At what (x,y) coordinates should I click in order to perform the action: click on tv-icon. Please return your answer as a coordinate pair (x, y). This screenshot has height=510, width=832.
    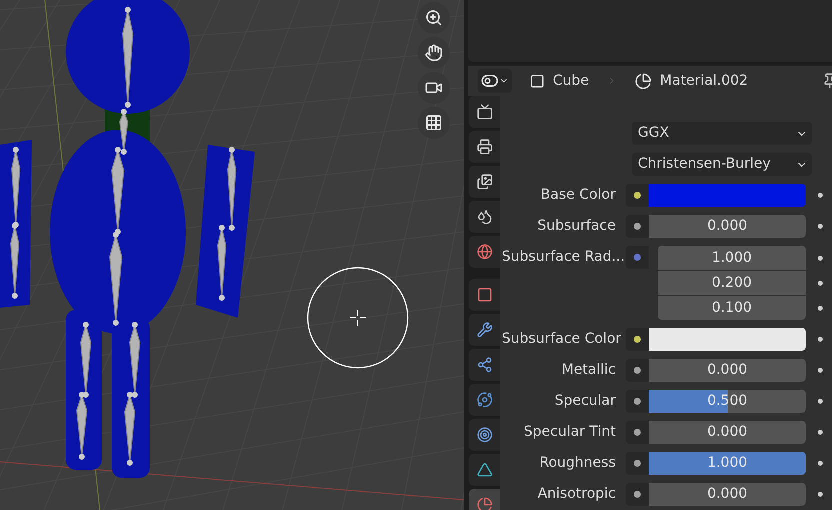
    Looking at the image, I should click on (484, 112).